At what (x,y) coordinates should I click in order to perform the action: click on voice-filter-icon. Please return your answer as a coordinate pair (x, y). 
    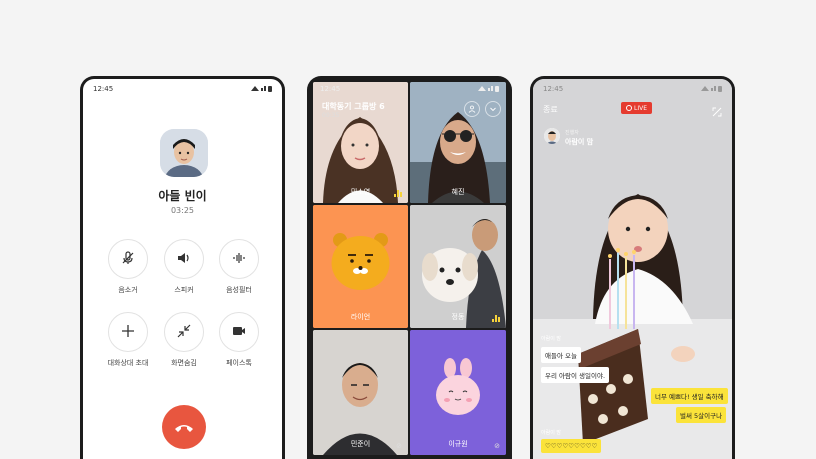
    Looking at the image, I should click on (239, 259).